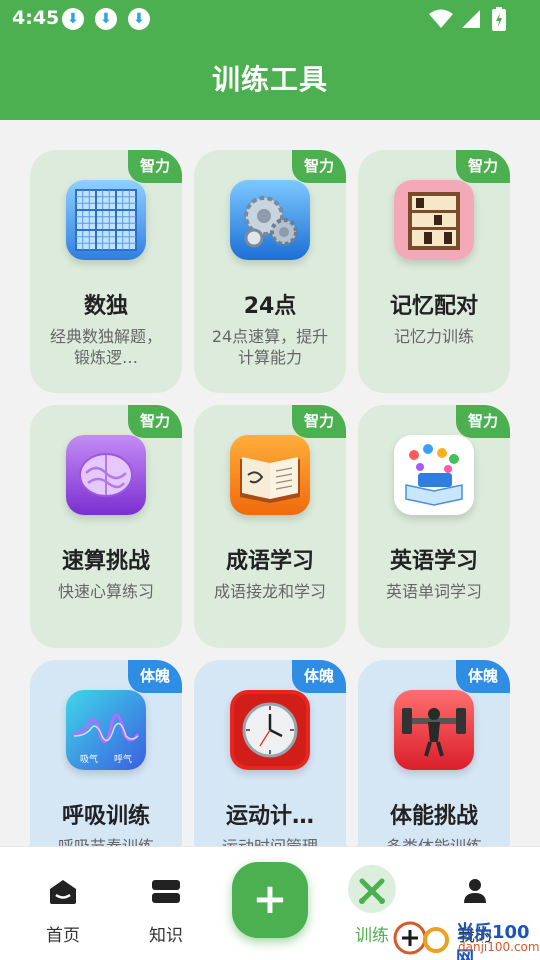  I want to click on status-icons, so click(480, 20).